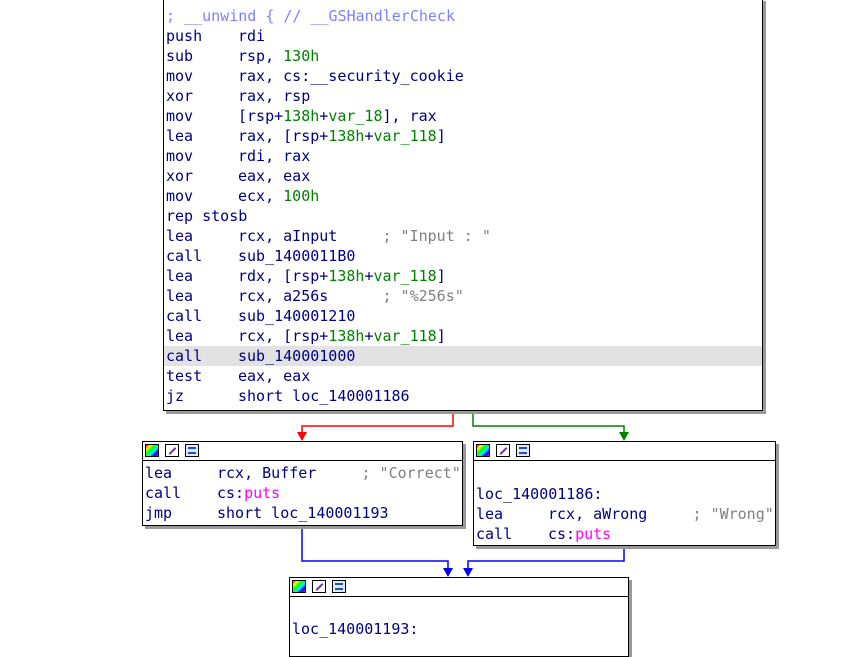  I want to click on asm-line: lea rdx, [rsp+138h+var_118], so click(463, 276).